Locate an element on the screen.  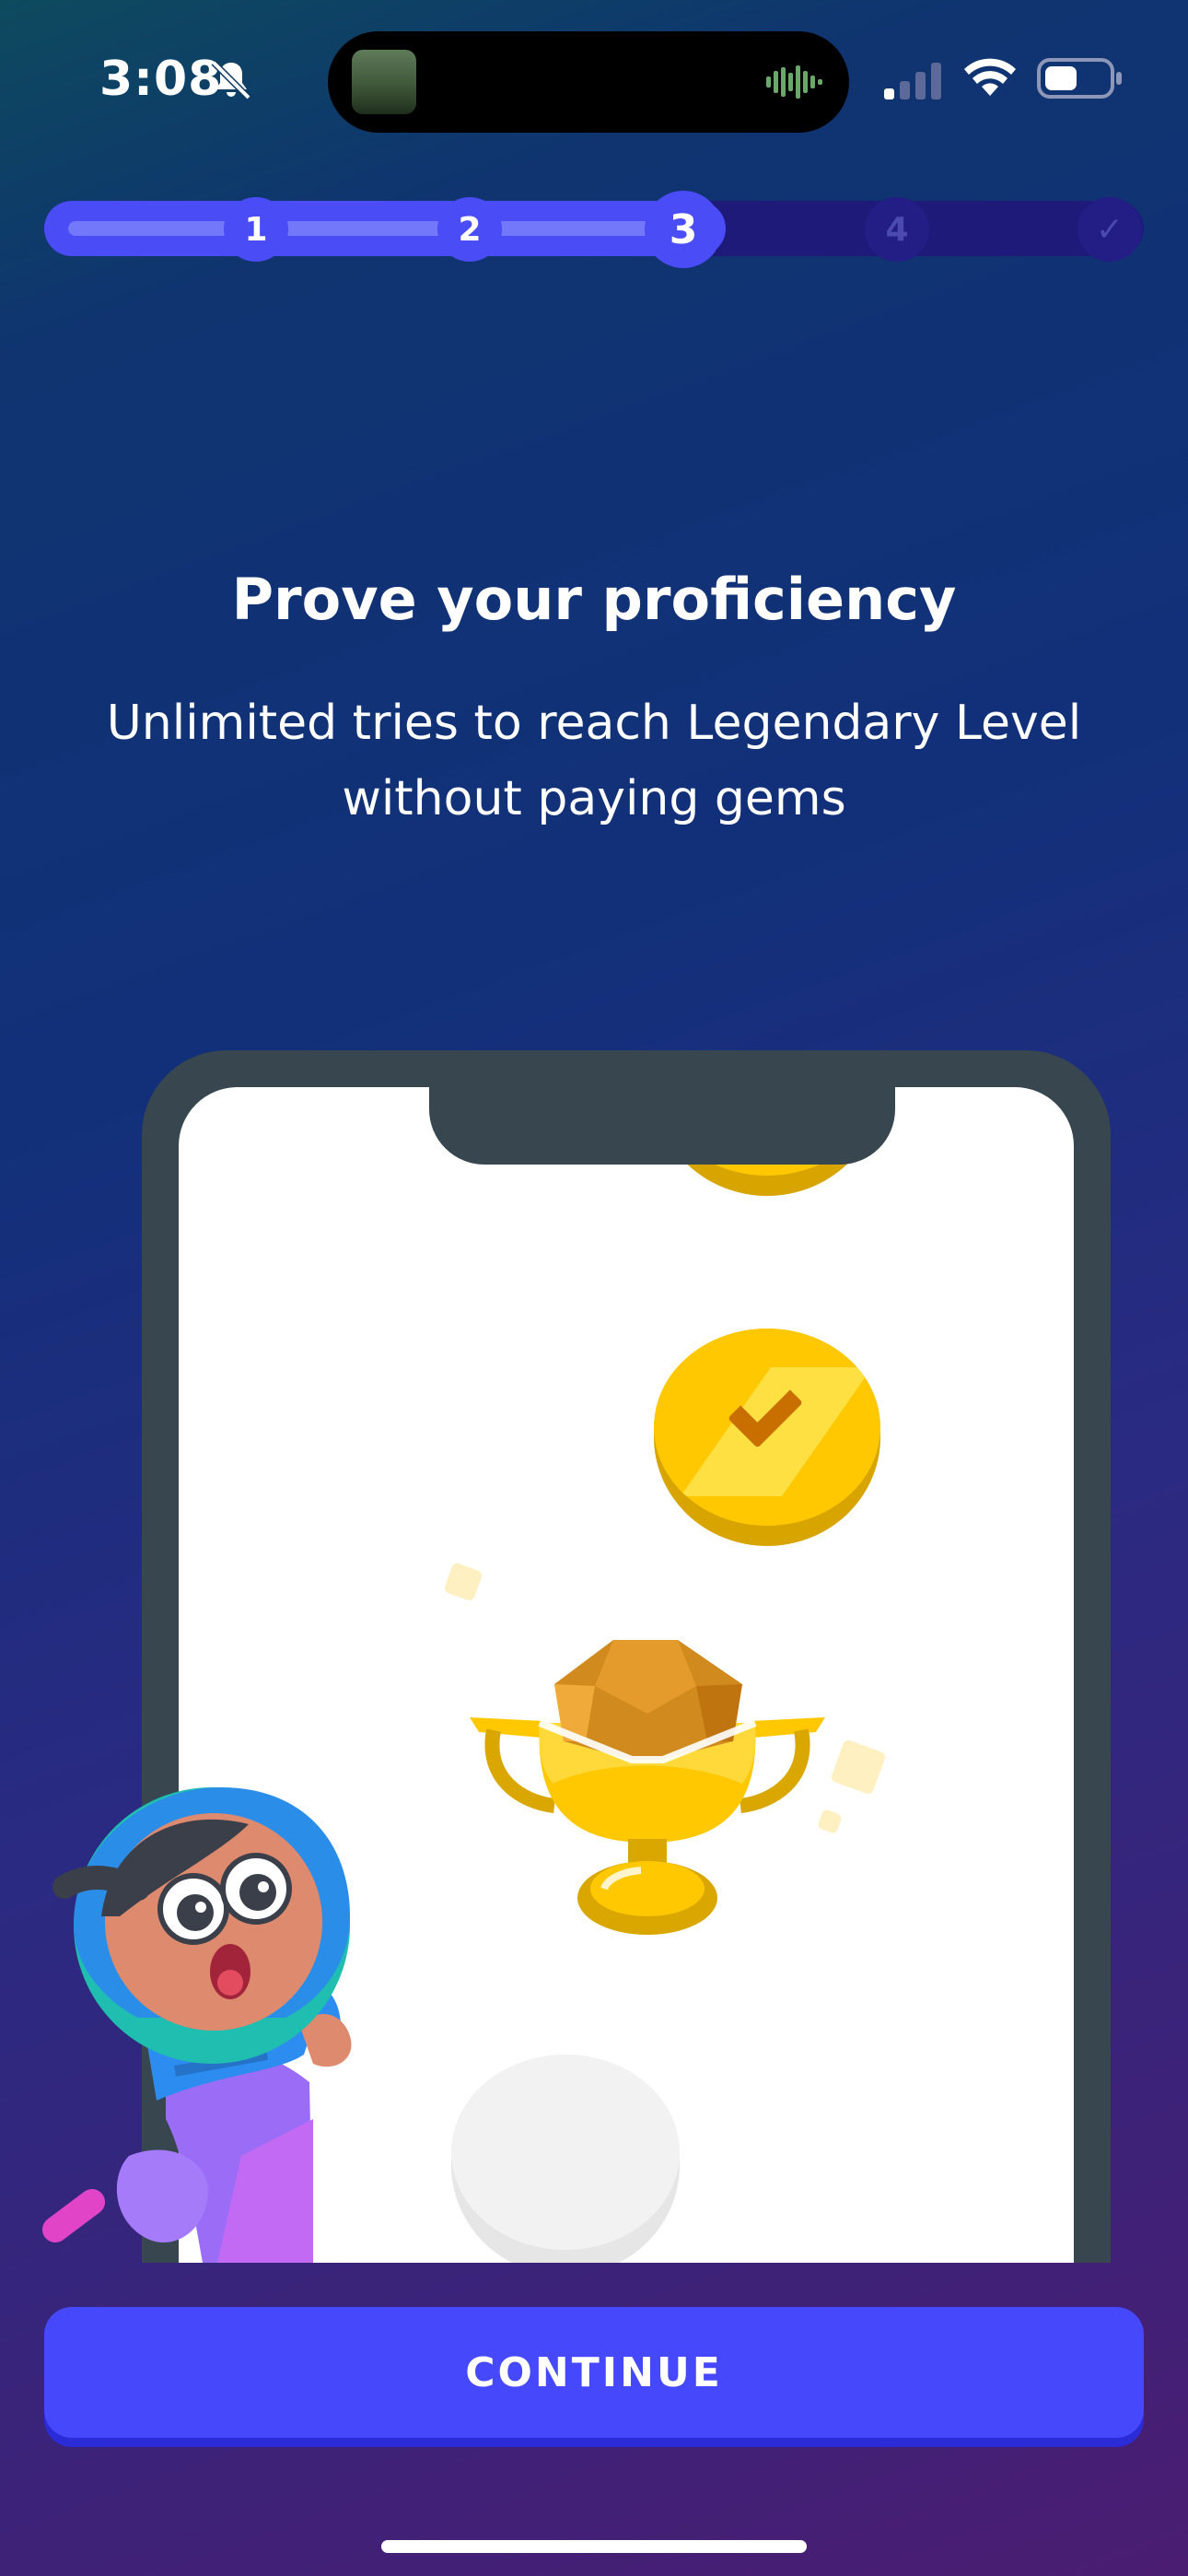
waveform-icon is located at coordinates (794, 82).